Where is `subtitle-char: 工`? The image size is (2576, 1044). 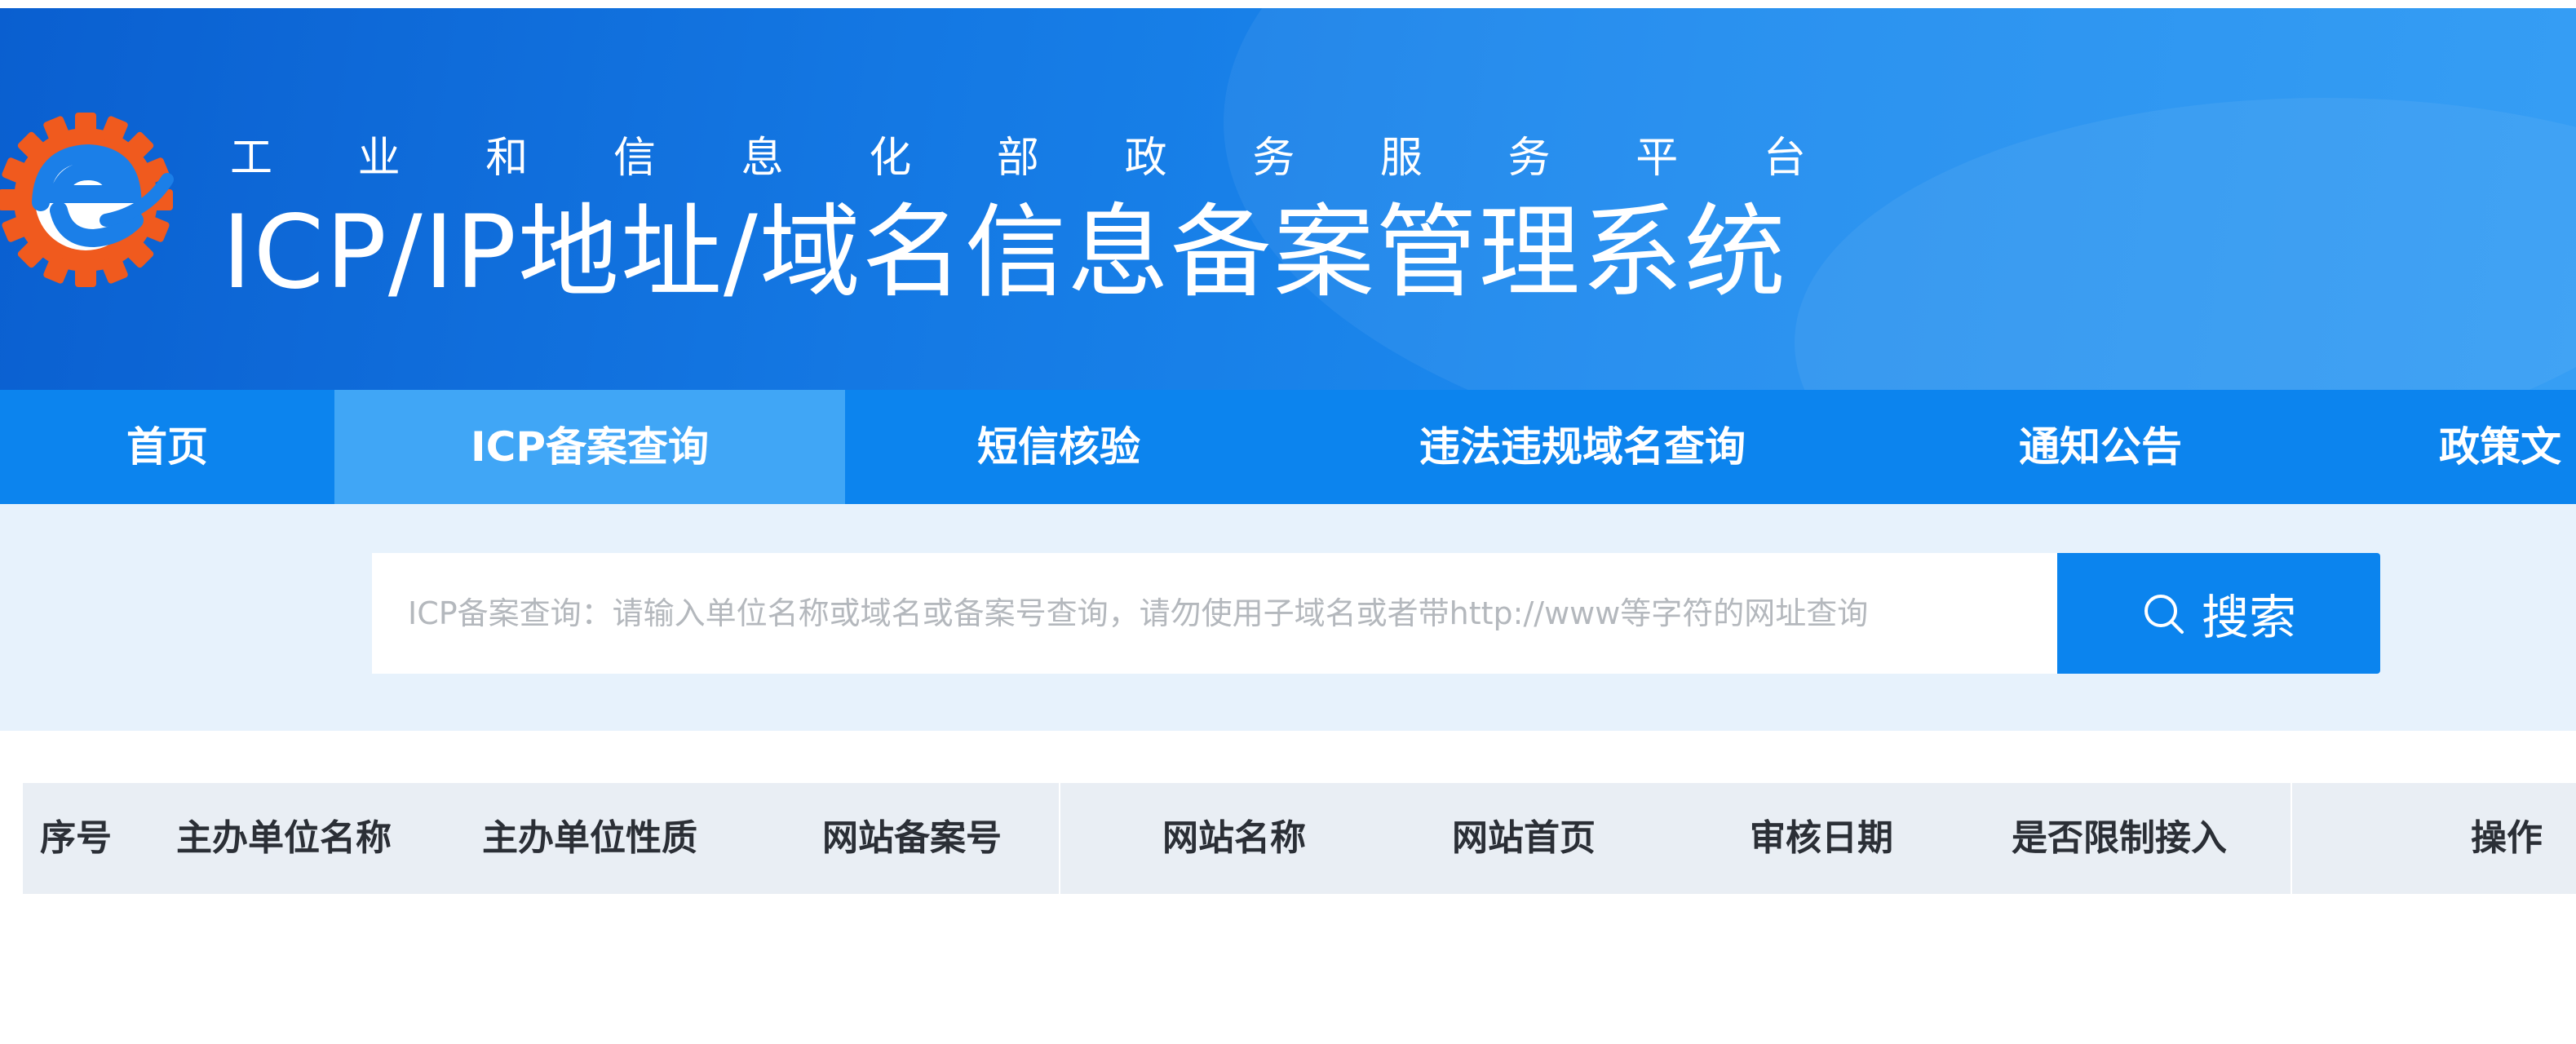
subtitle-char: 工 is located at coordinates (250, 158).